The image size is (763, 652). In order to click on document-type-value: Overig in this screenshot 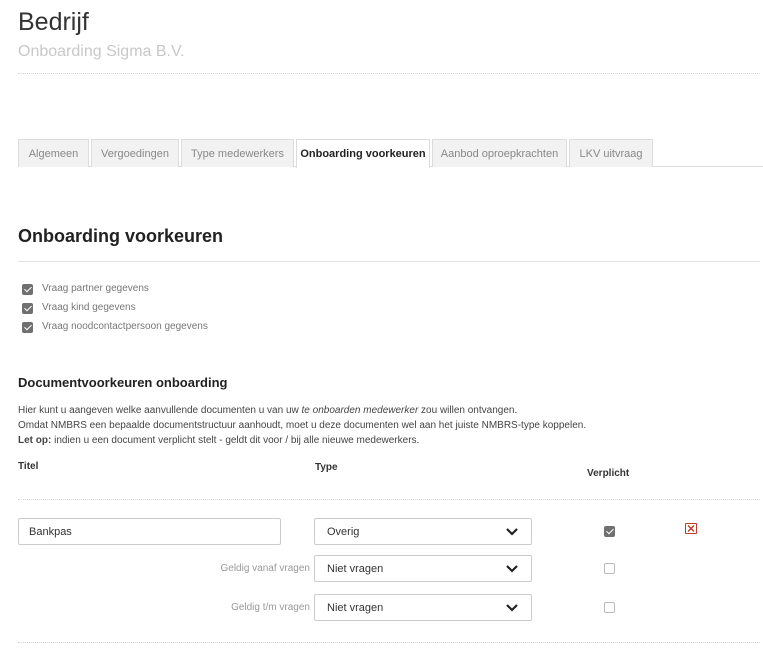, I will do `click(343, 531)`.